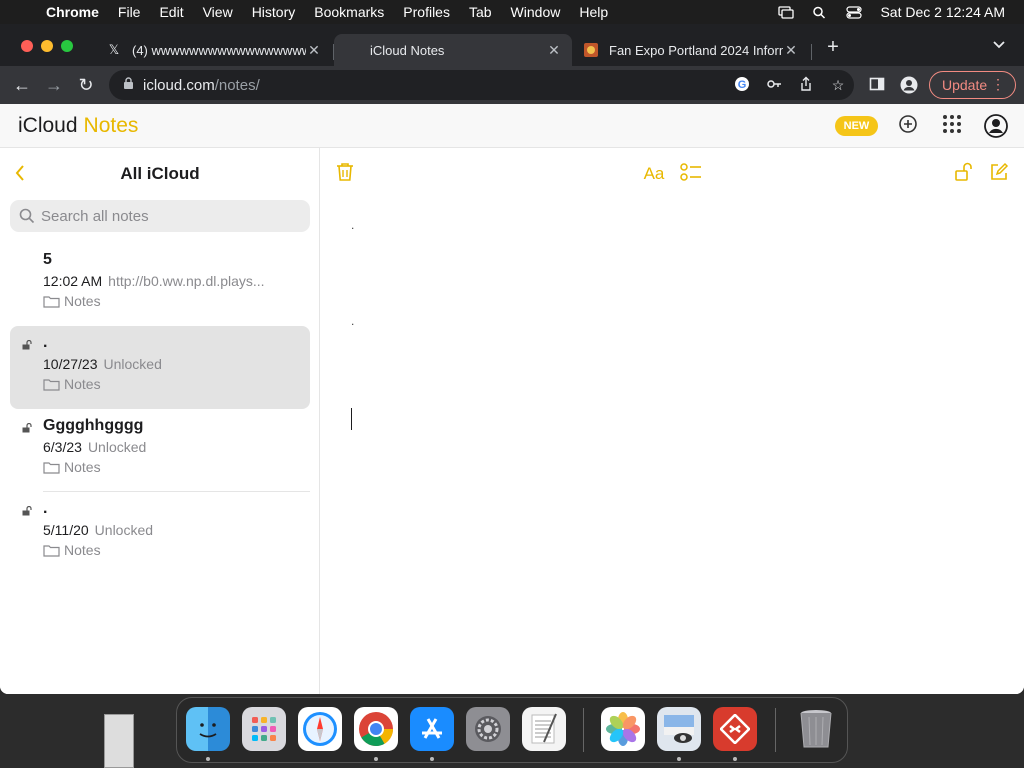 Image resolution: width=1024 pixels, height=768 pixels. I want to click on window-close-button, so click(27, 46).